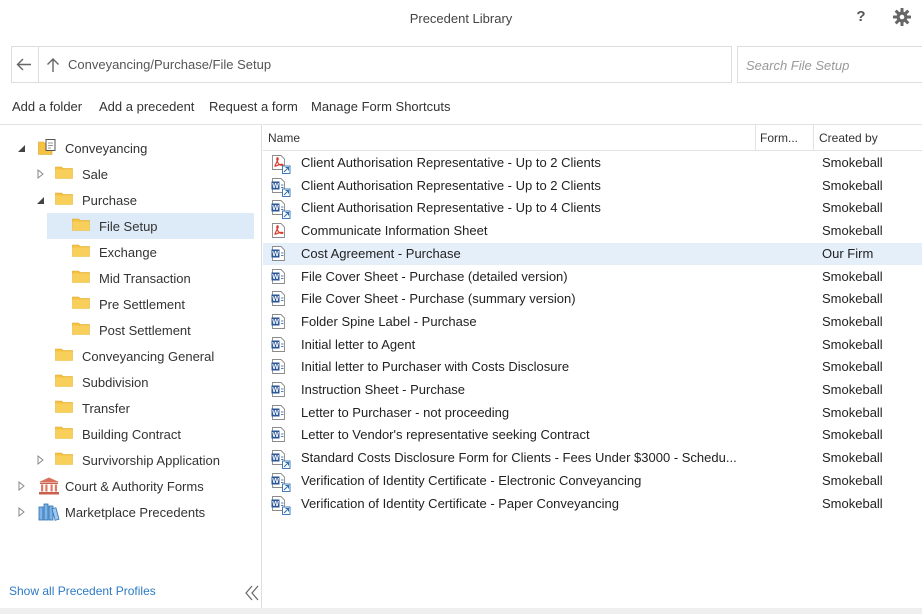 This screenshot has height=614, width=922. I want to click on list-item: Communicate Information Sheet Smokeball, so click(592, 231).